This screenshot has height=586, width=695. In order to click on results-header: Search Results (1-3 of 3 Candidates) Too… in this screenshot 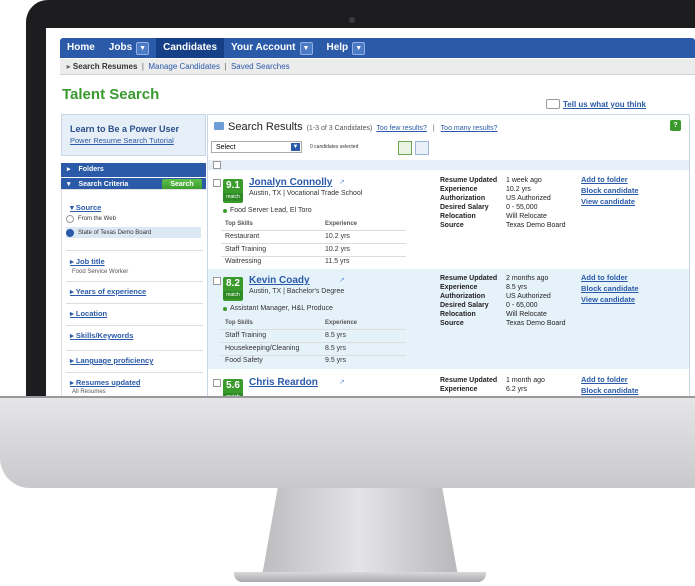, I will do `click(355, 127)`.